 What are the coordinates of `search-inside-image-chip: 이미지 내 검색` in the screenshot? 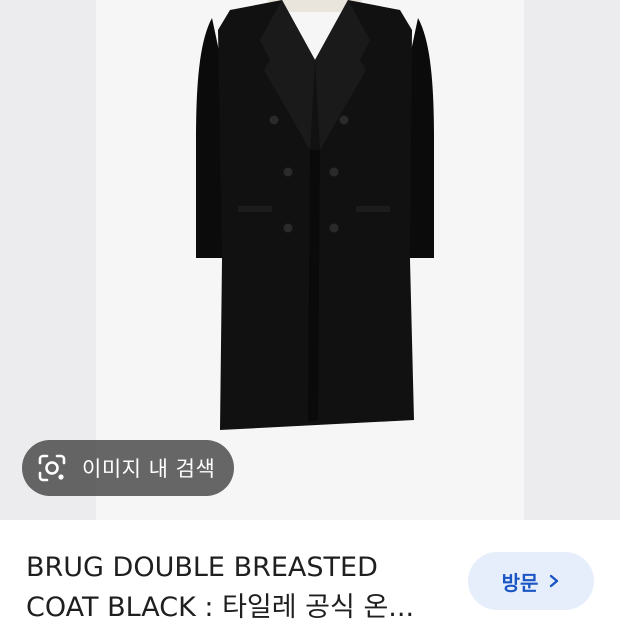 It's located at (128, 468).